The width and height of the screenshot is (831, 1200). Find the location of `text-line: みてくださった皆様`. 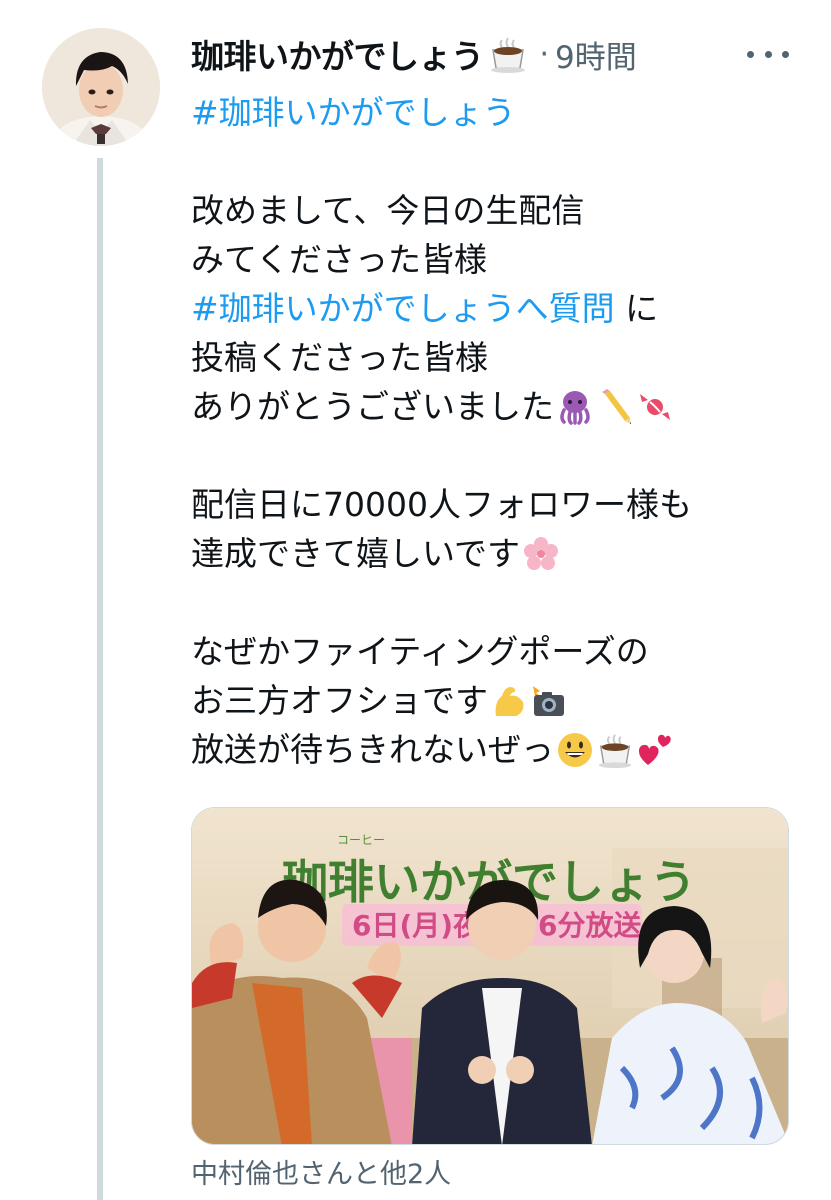

text-line: みてくださった皆様 is located at coordinates (339, 259).